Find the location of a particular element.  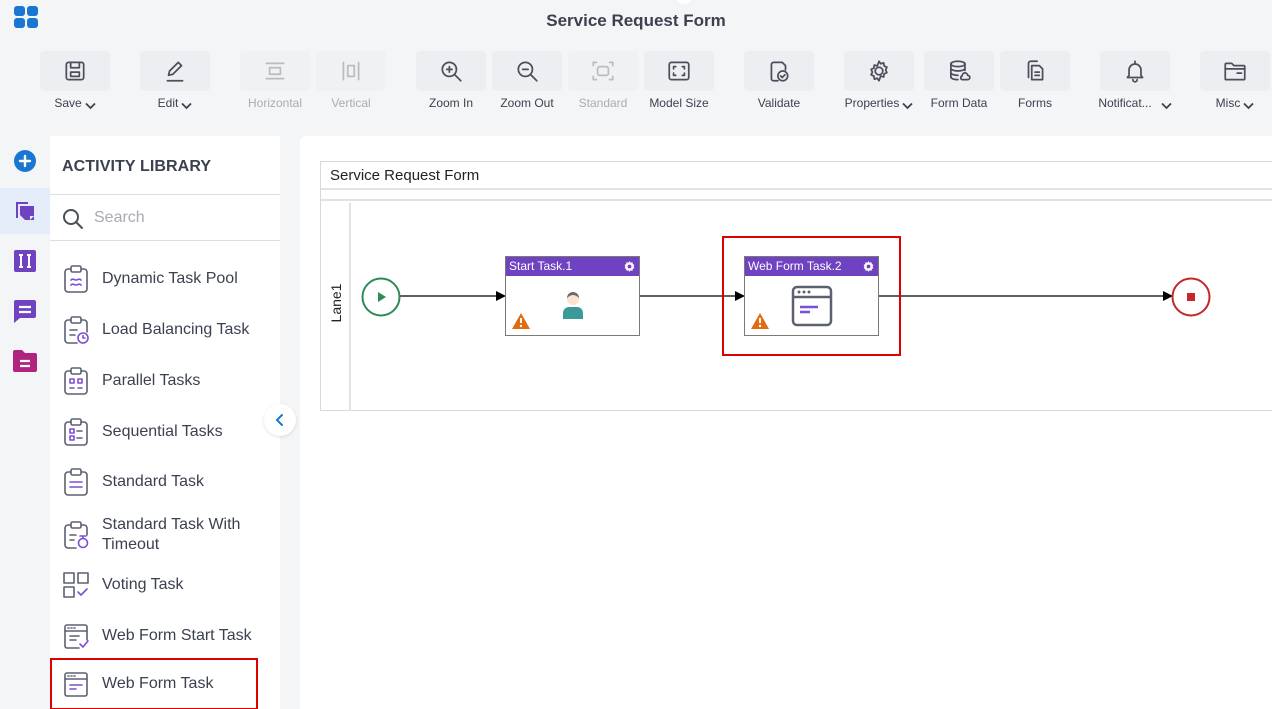

start-event is located at coordinates (381, 297).